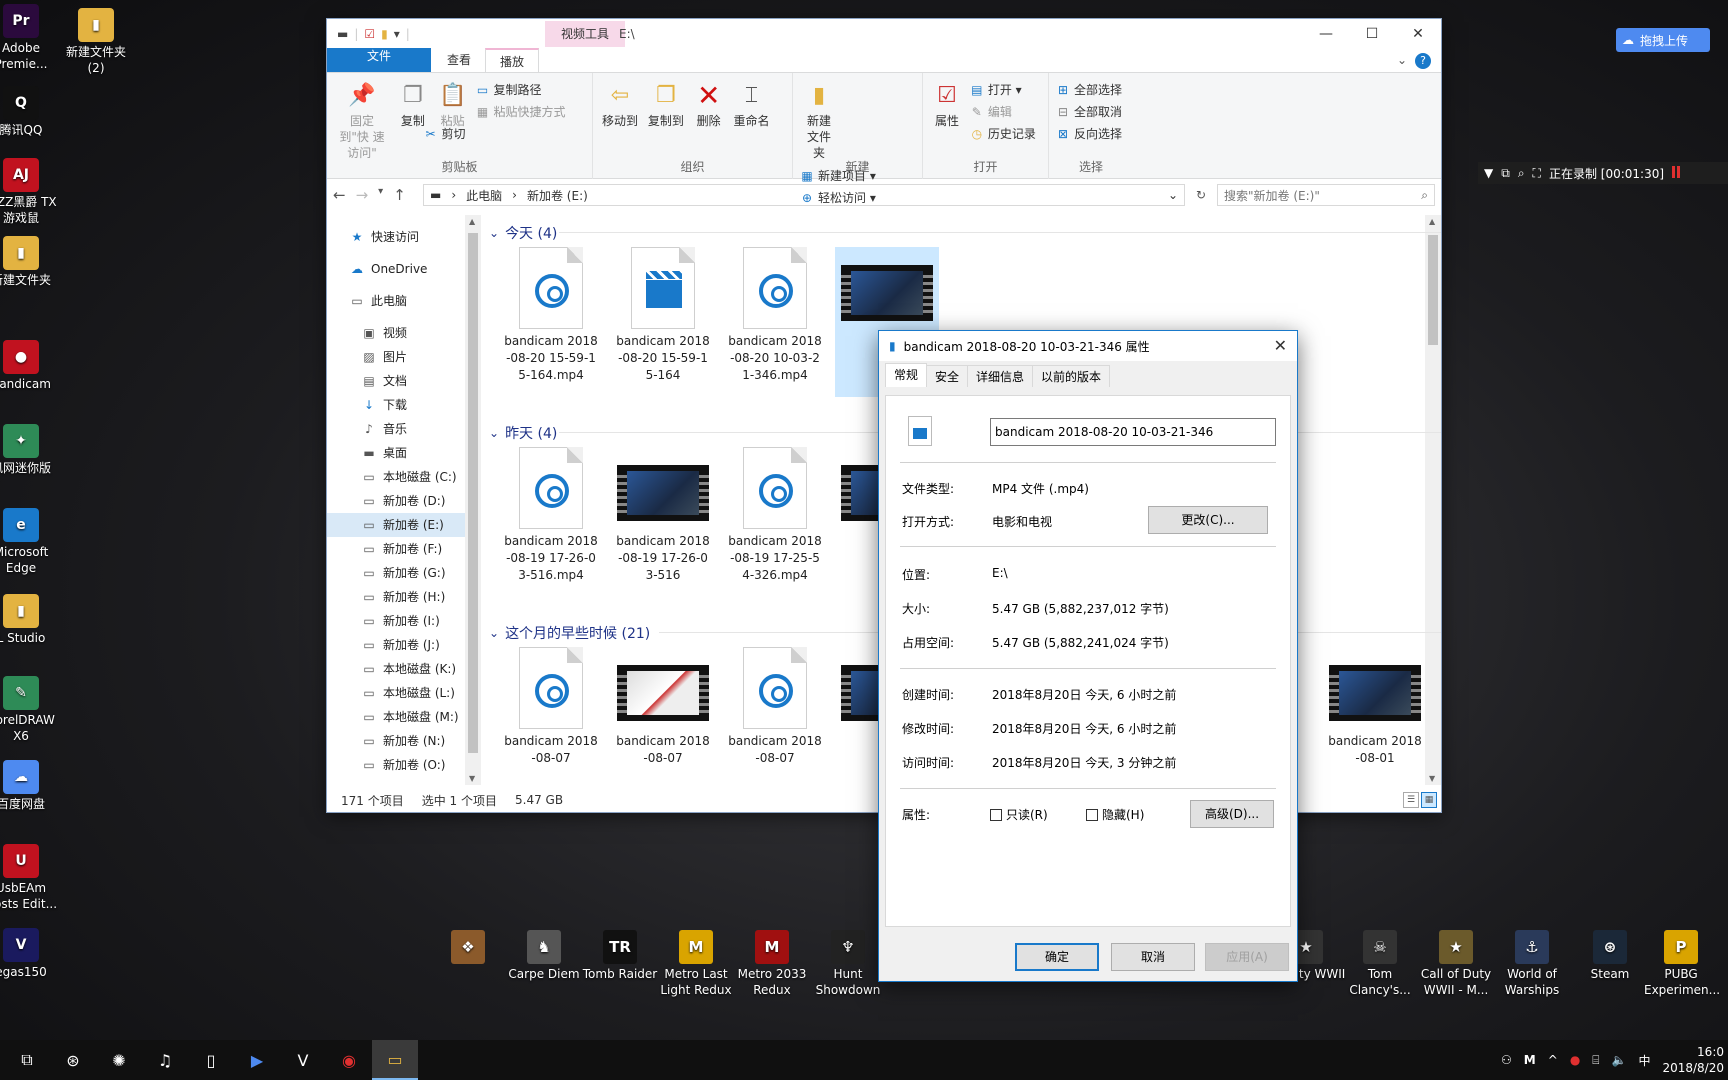 Image resolution: width=1728 pixels, height=1080 pixels. I want to click on bandicam-icon: ◉, so click(349, 1060).